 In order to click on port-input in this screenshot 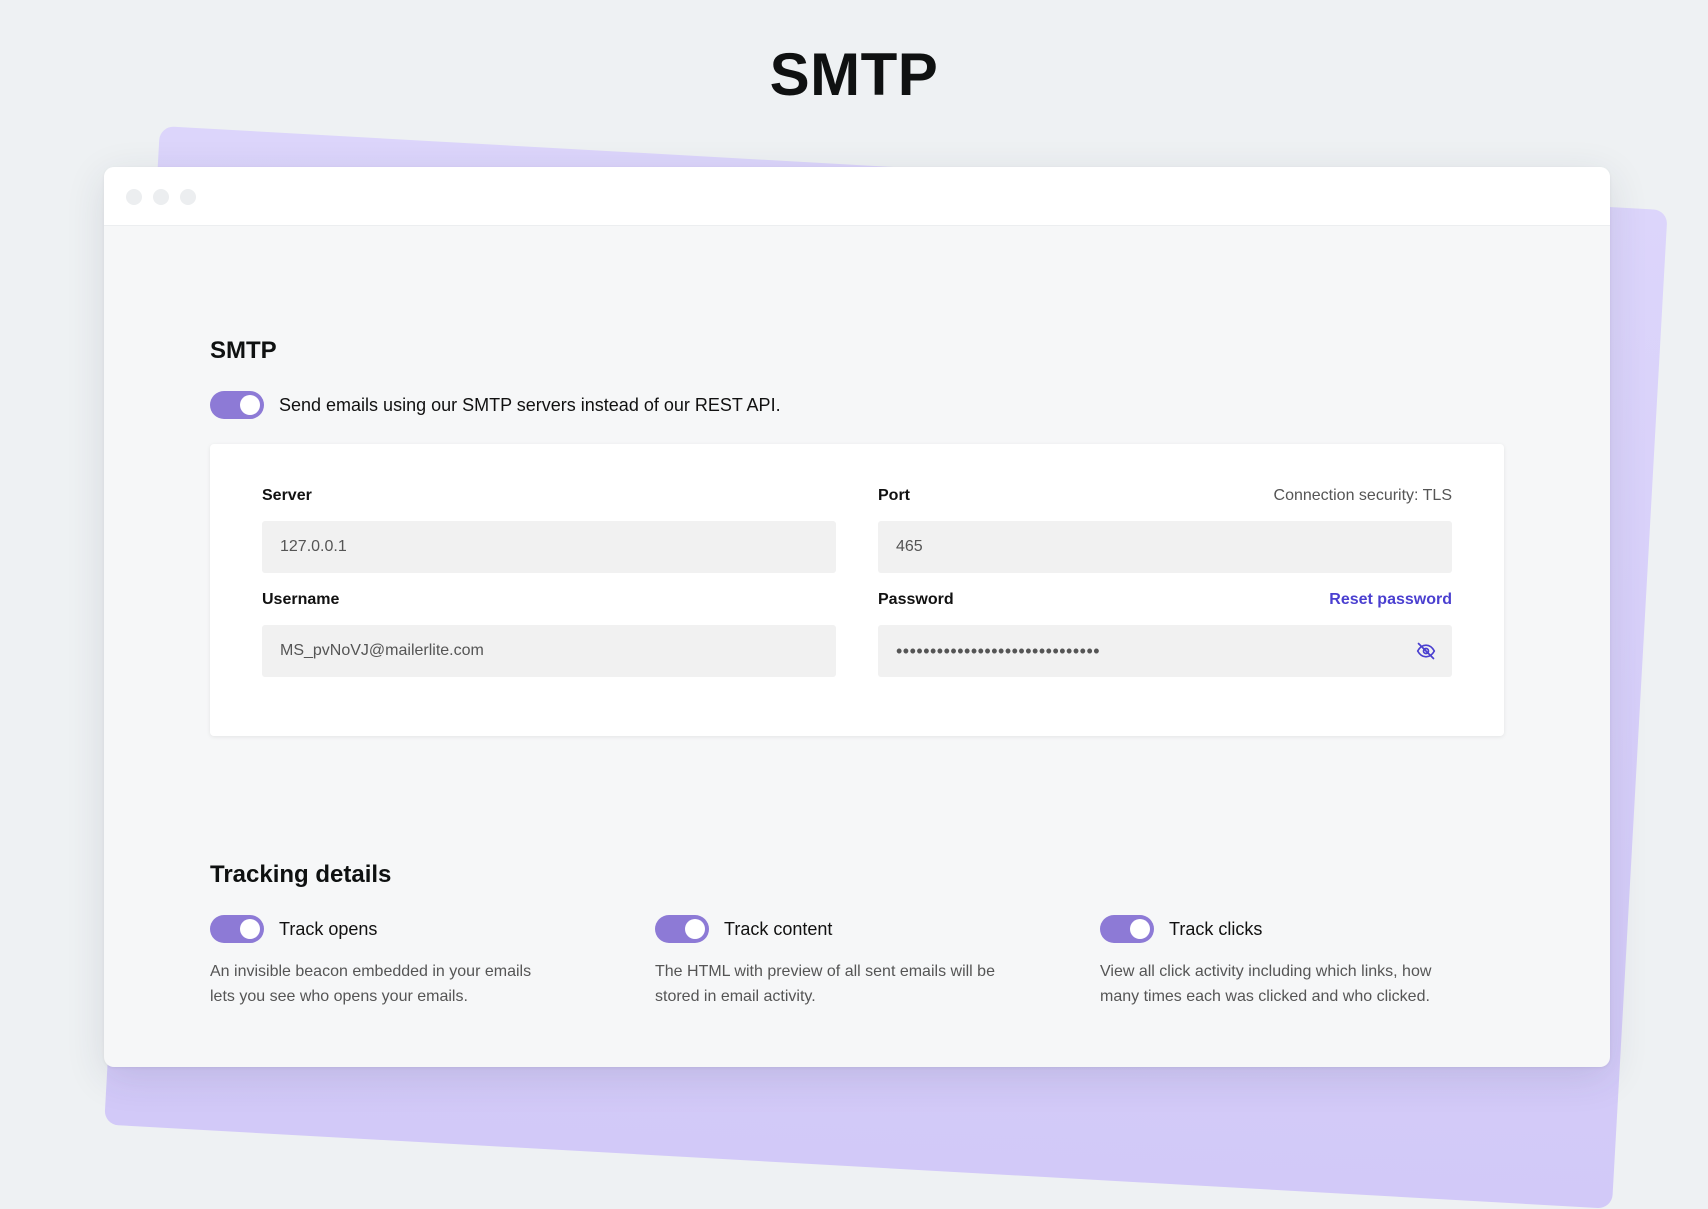, I will do `click(1165, 547)`.